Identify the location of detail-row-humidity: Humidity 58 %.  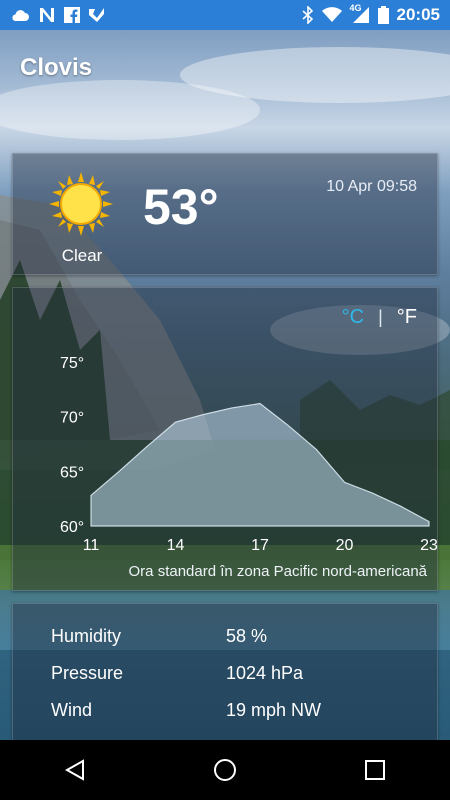
(159, 636).